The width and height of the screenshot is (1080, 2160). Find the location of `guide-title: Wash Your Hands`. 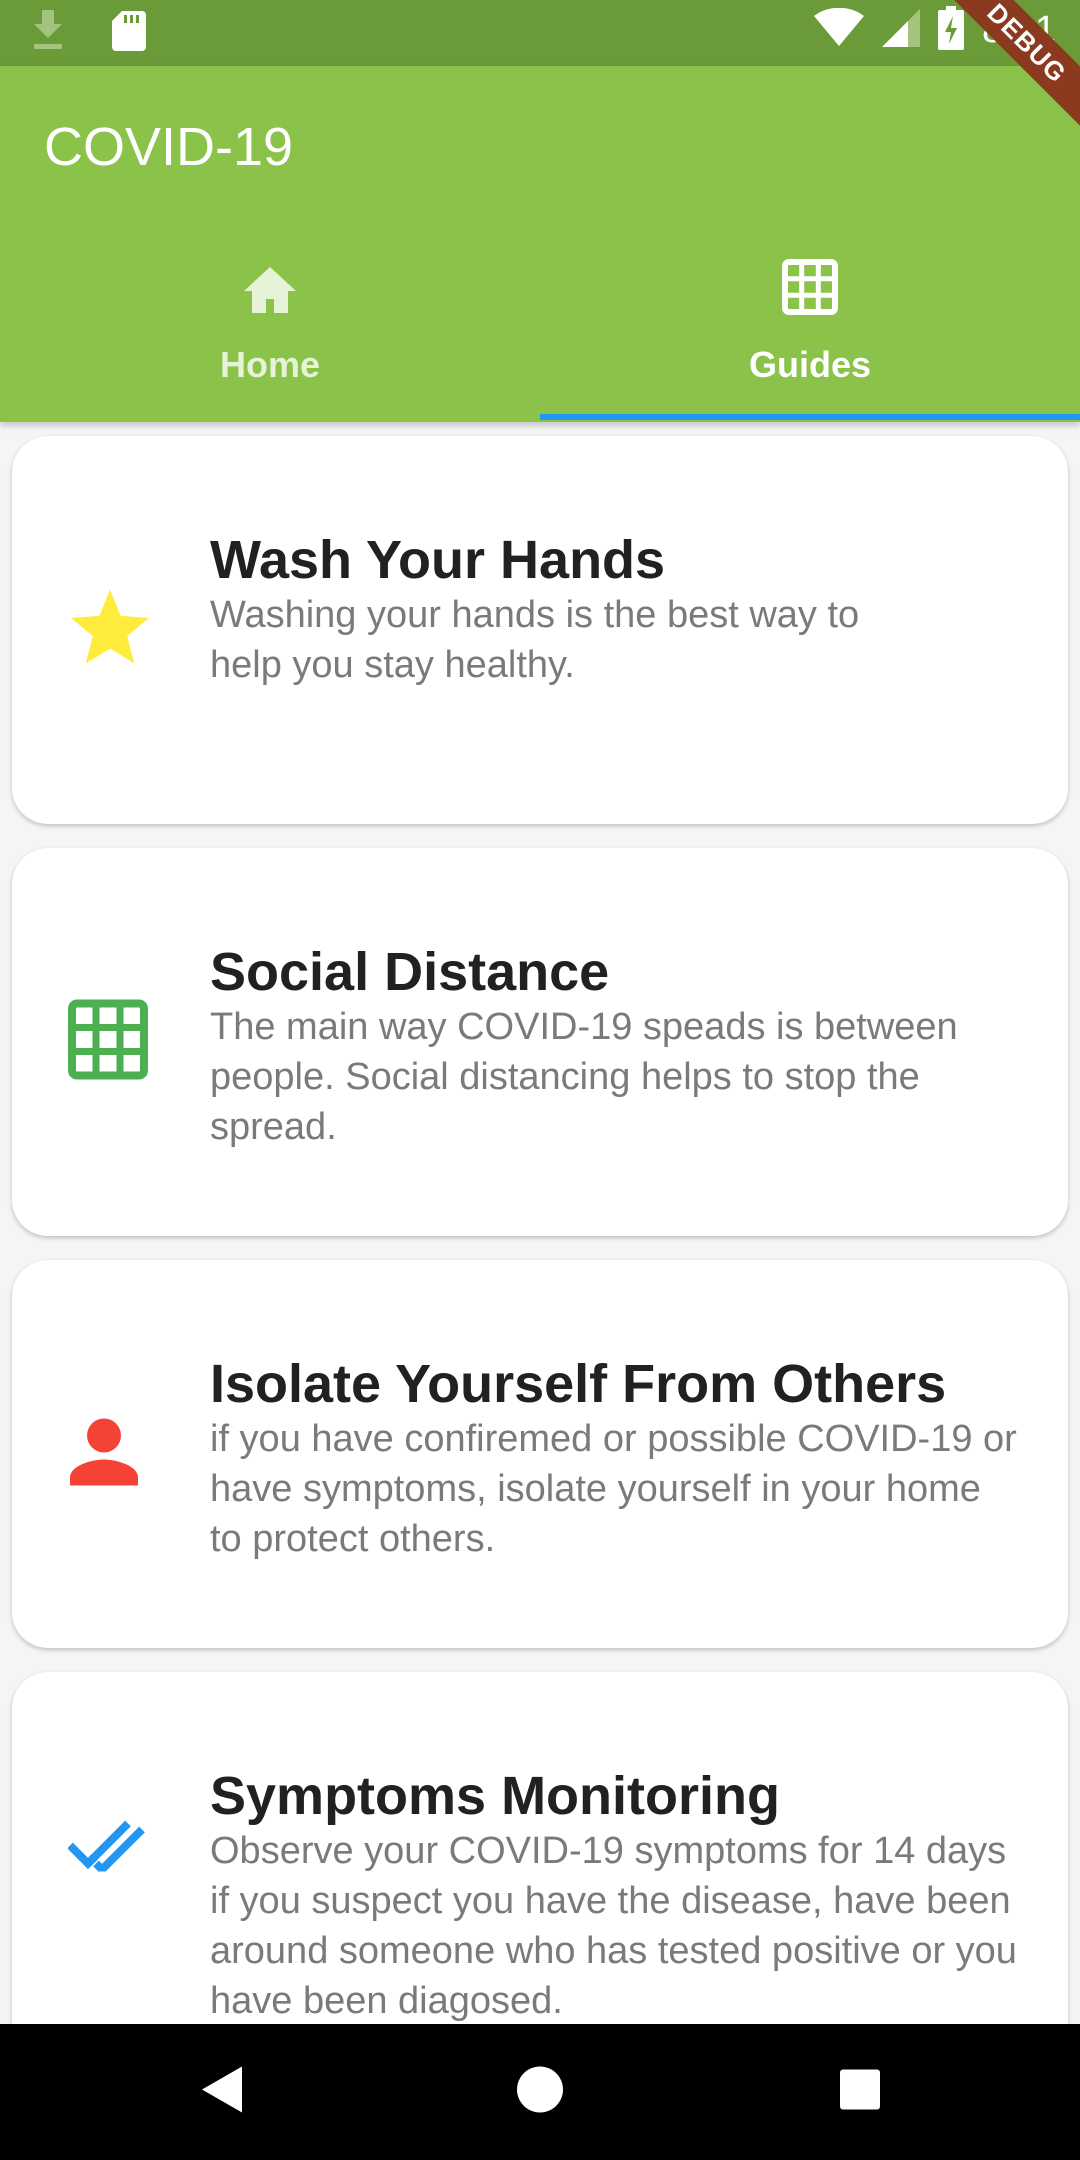

guide-title: Wash Your Hands is located at coordinates (438, 560).